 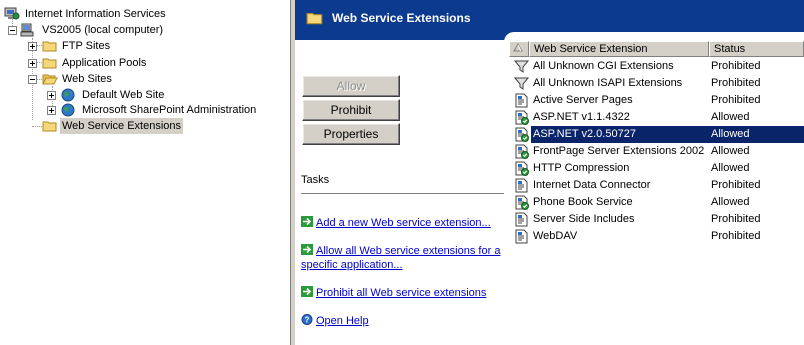 I want to click on server-icon, so click(x=27, y=30).